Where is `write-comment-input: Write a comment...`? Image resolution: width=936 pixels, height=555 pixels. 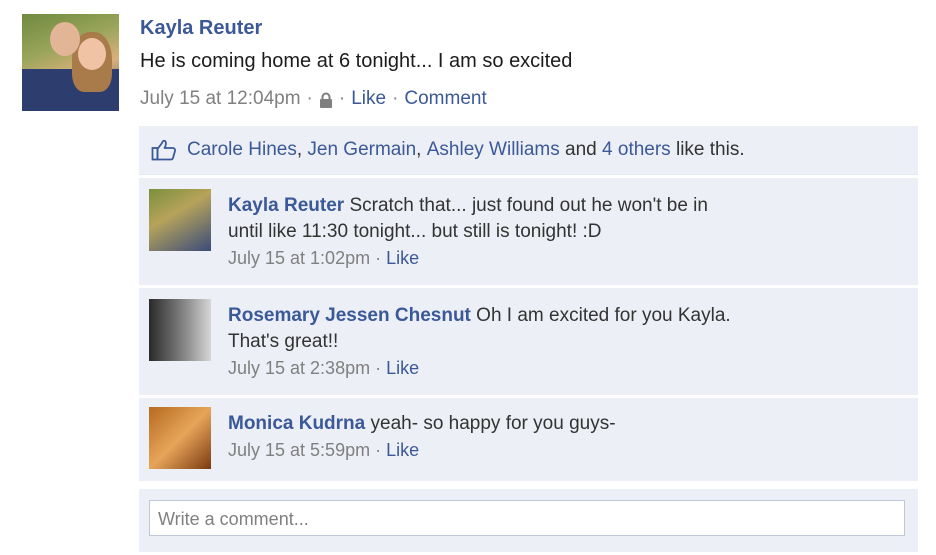
write-comment-input: Write a comment... is located at coordinates (527, 518).